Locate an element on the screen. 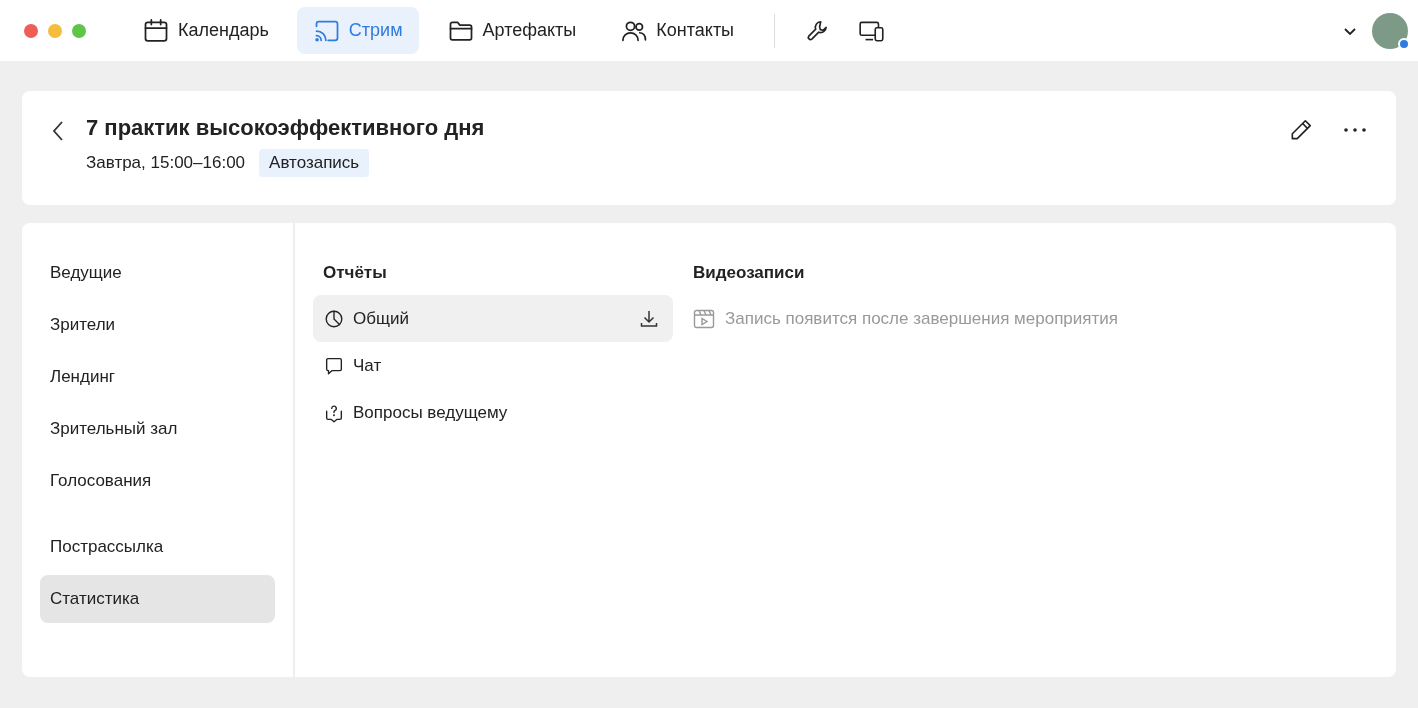  report-item: Общий is located at coordinates (493, 318).